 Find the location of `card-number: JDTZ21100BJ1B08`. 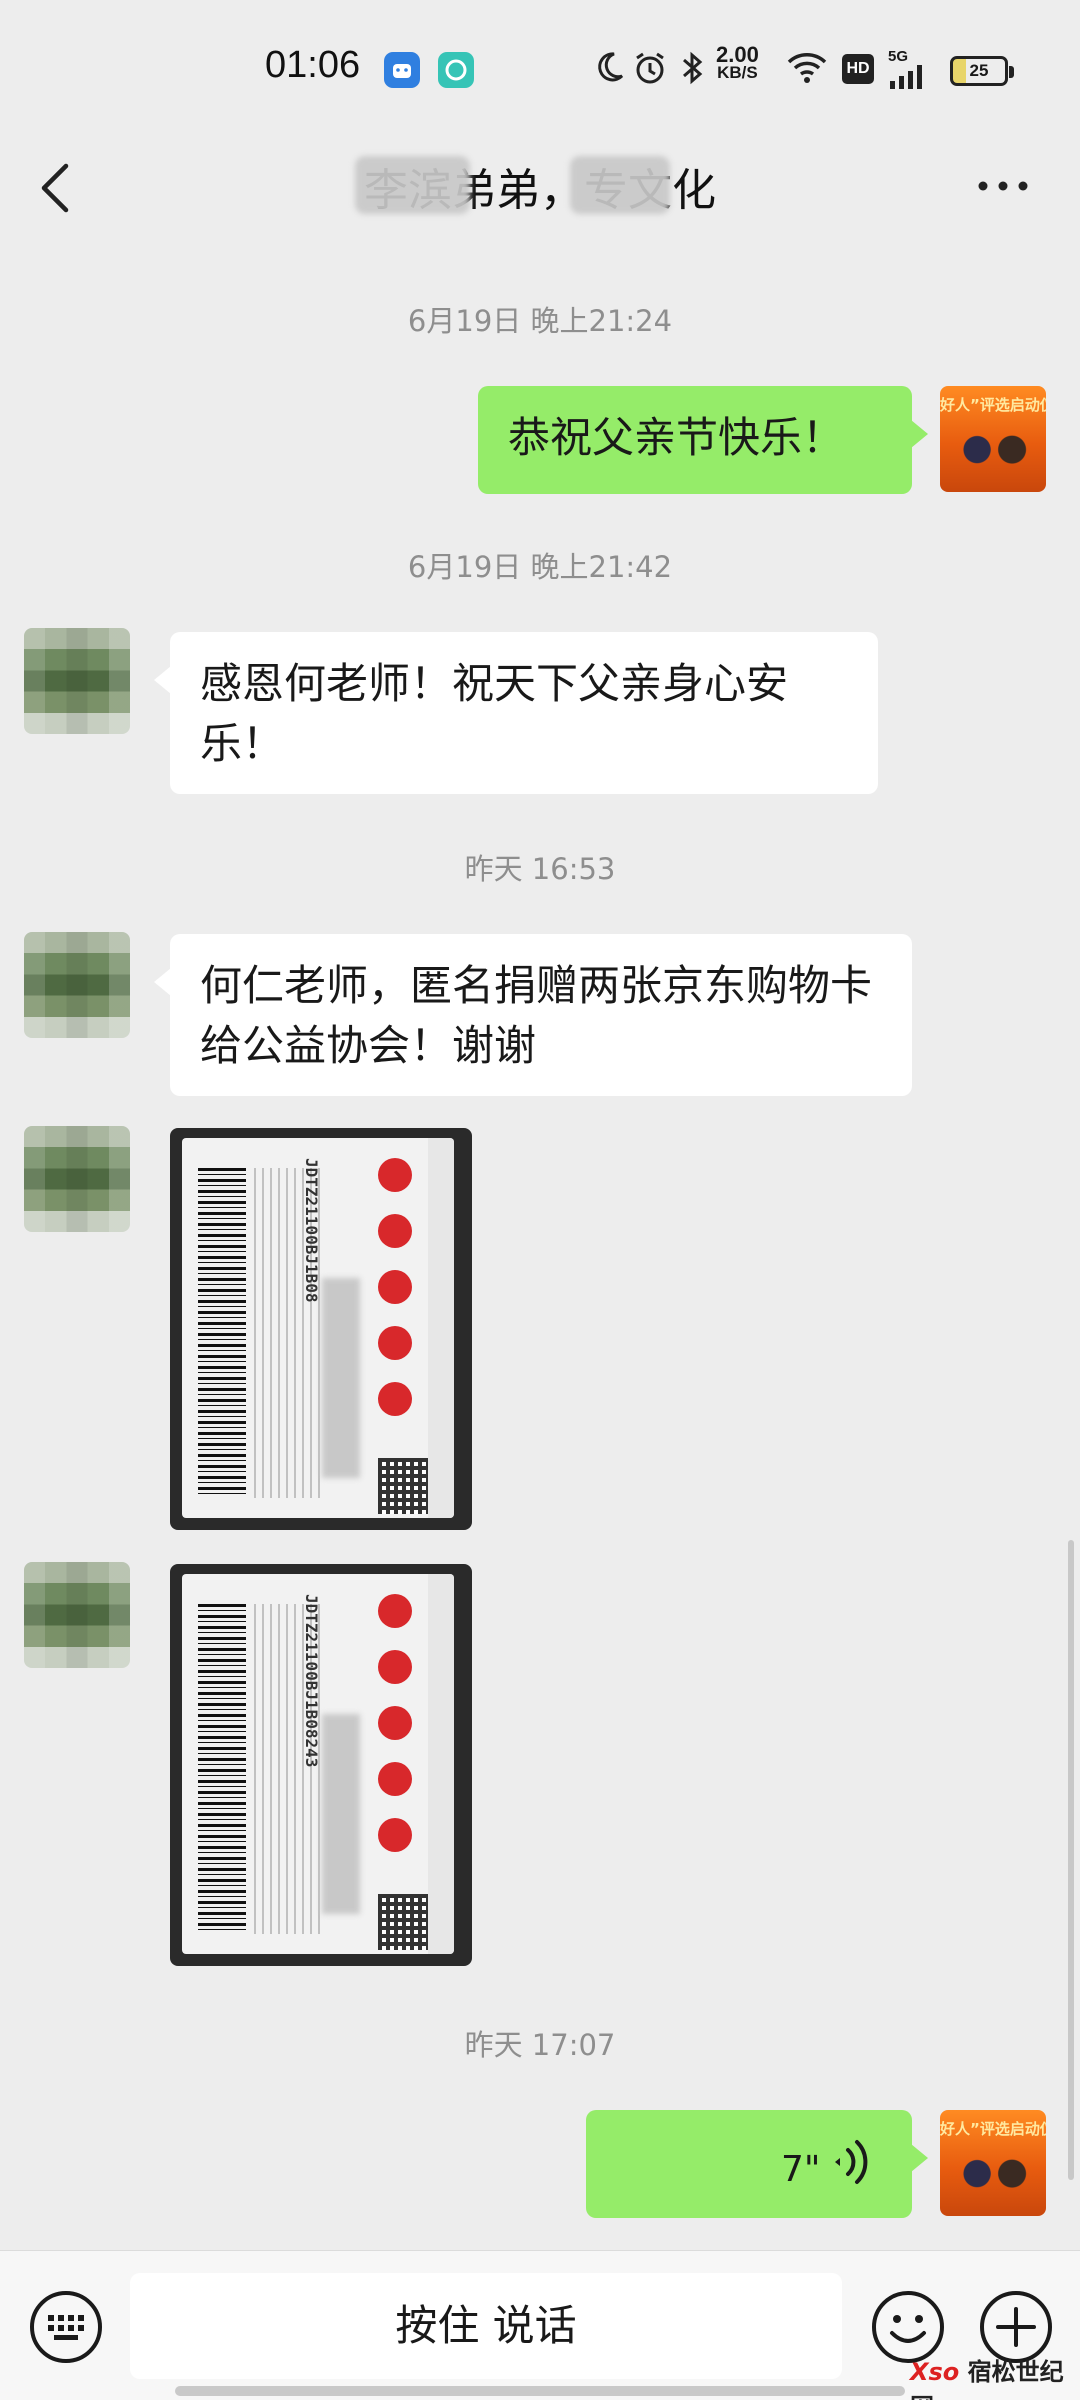

card-number: JDTZ21100BJ1B08 is located at coordinates (311, 1230).